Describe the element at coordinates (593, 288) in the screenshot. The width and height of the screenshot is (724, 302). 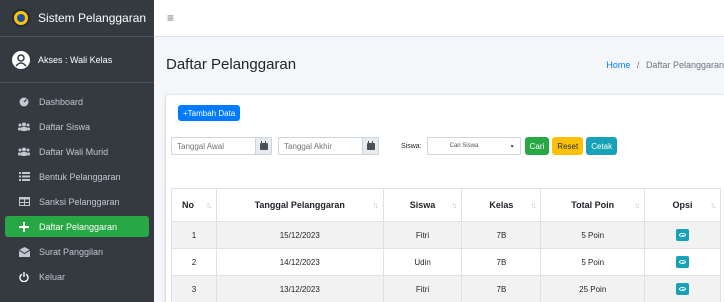
I see `cell-total-poin: 25 Poin` at that location.